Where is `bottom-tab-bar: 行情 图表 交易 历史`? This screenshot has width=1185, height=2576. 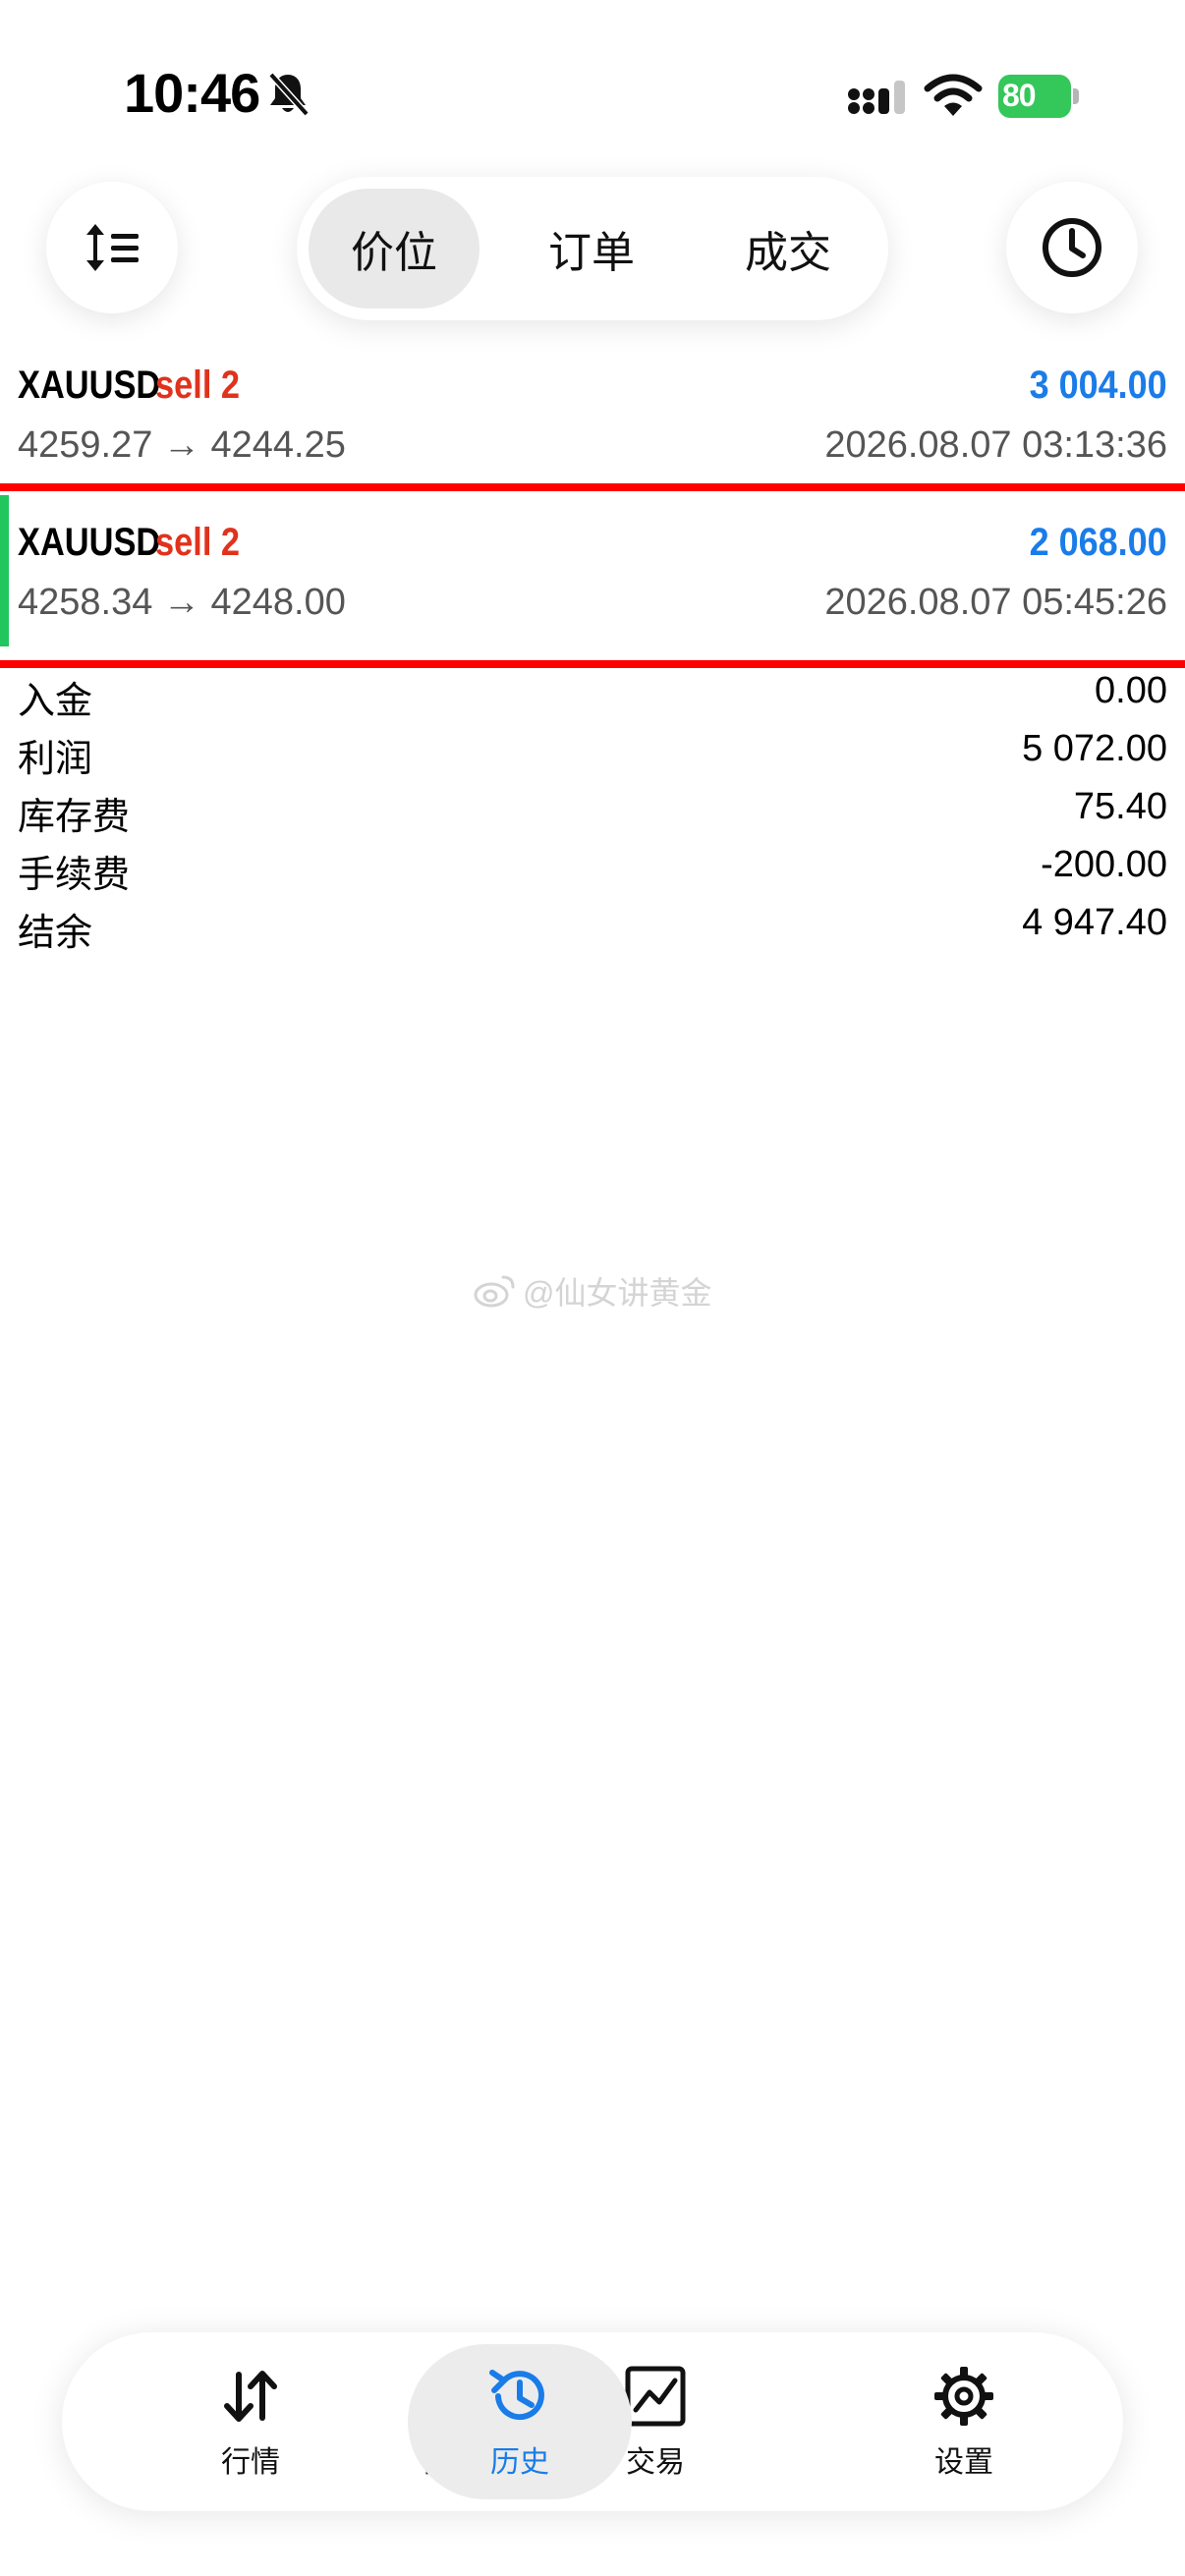
bottom-tab-bar: 行情 图表 交易 历史 is located at coordinates (592, 2421).